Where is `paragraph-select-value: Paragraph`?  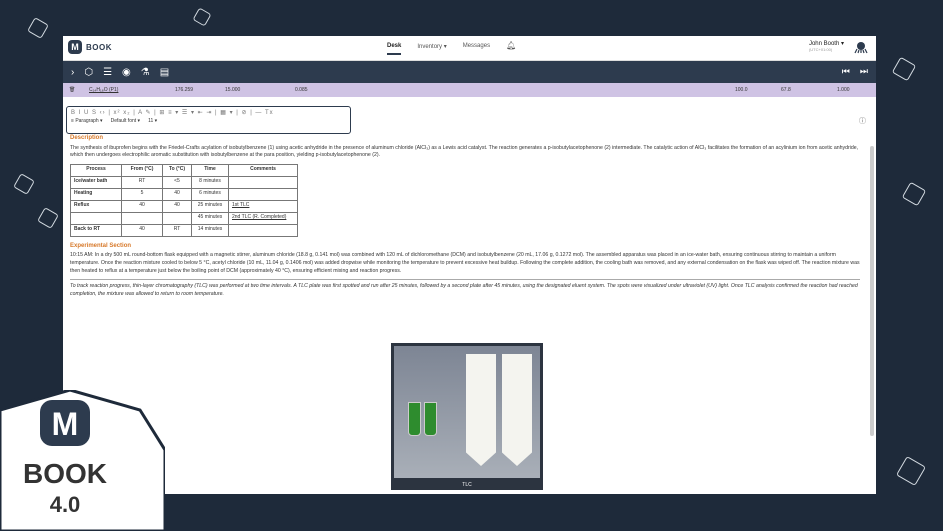 paragraph-select-value: Paragraph is located at coordinates (87, 121).